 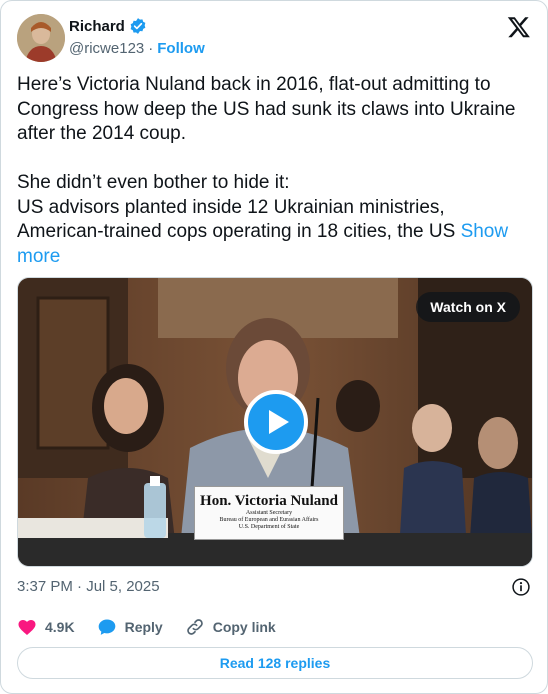 What do you see at coordinates (27, 627) in the screenshot?
I see `heart-icon` at bounding box center [27, 627].